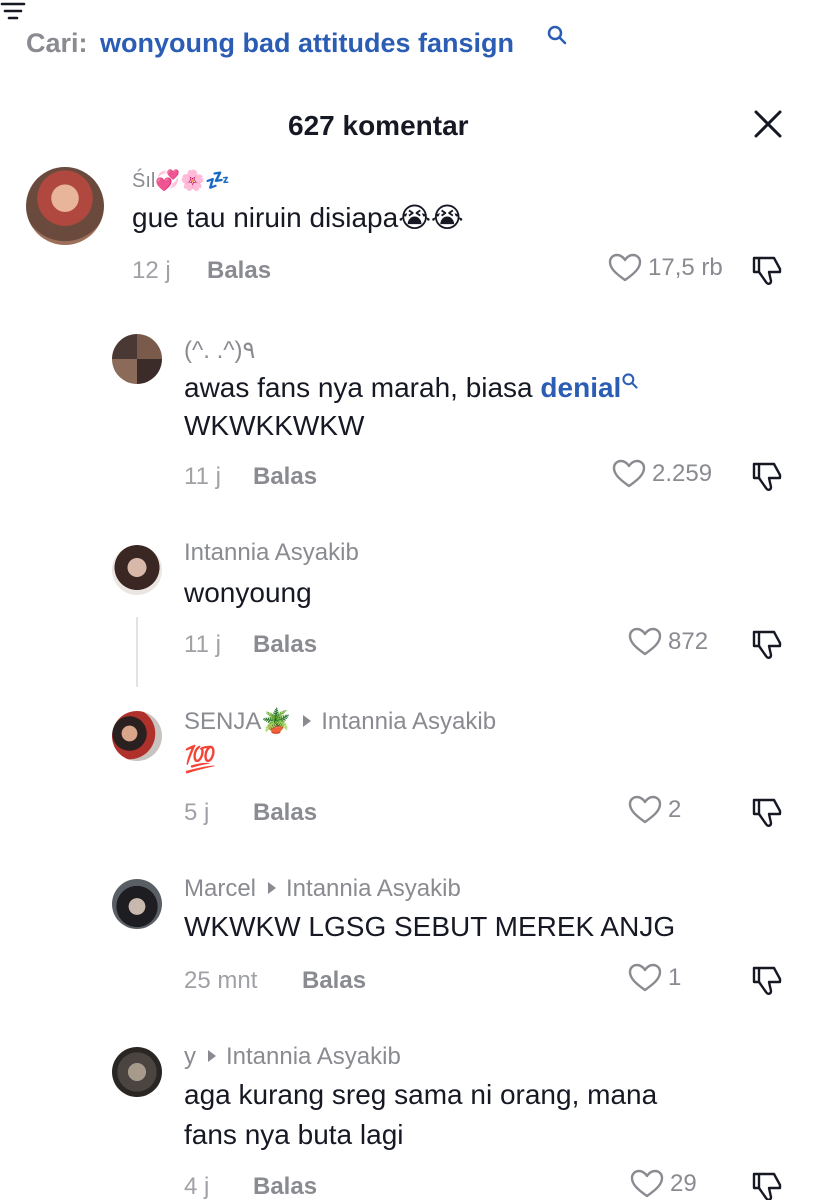 Image resolution: width=814 pixels, height=1200 pixels. What do you see at coordinates (137, 652) in the screenshot?
I see `thread-line` at bounding box center [137, 652].